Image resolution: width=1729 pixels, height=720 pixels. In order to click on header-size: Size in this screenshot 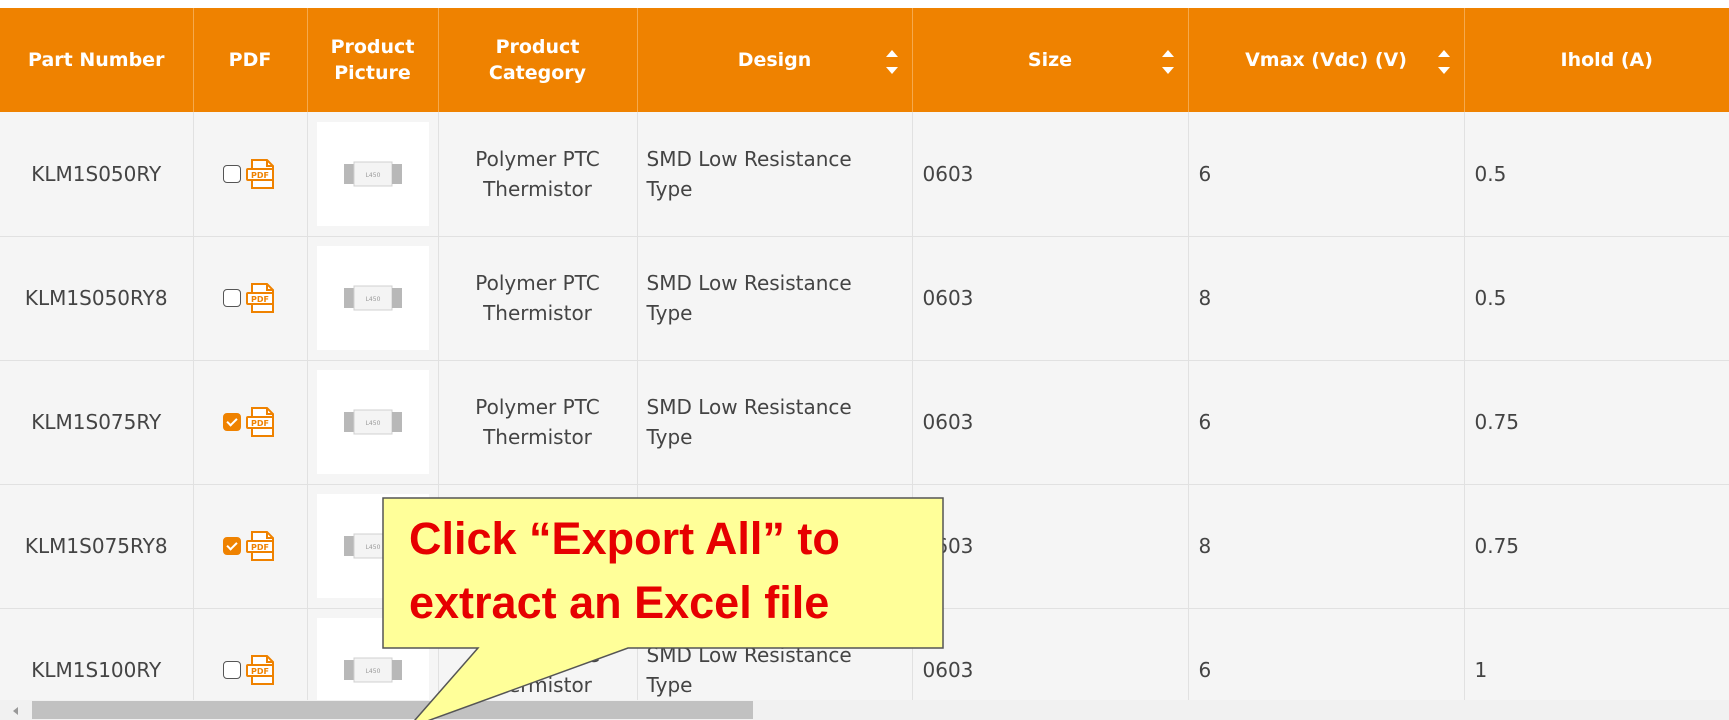, I will do `click(1050, 60)`.